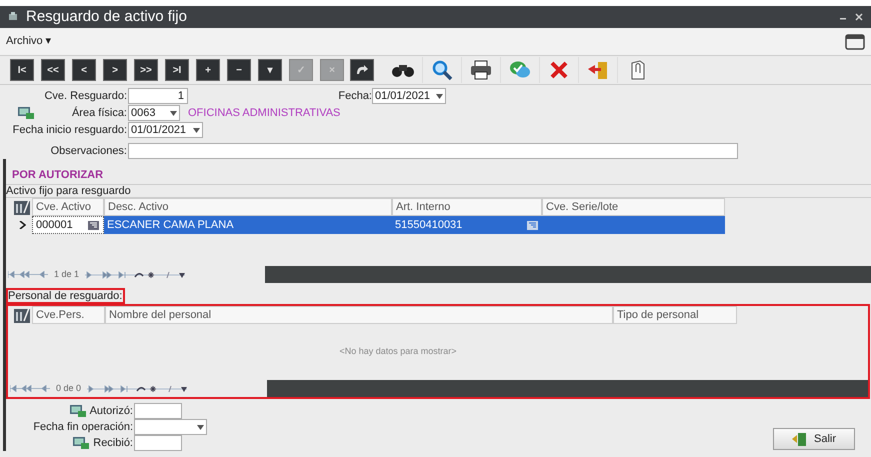 The image size is (871, 457). Describe the element at coordinates (270, 70) in the screenshot. I see `toolbar-button: ▾` at that location.